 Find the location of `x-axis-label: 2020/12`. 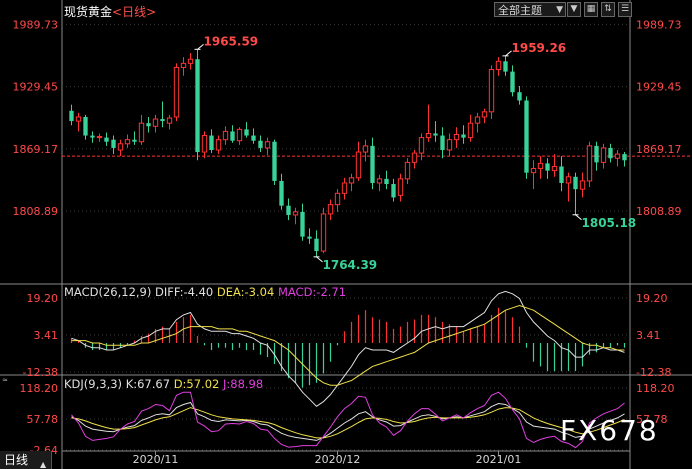

x-axis-label: 2020/12 is located at coordinates (338, 459).